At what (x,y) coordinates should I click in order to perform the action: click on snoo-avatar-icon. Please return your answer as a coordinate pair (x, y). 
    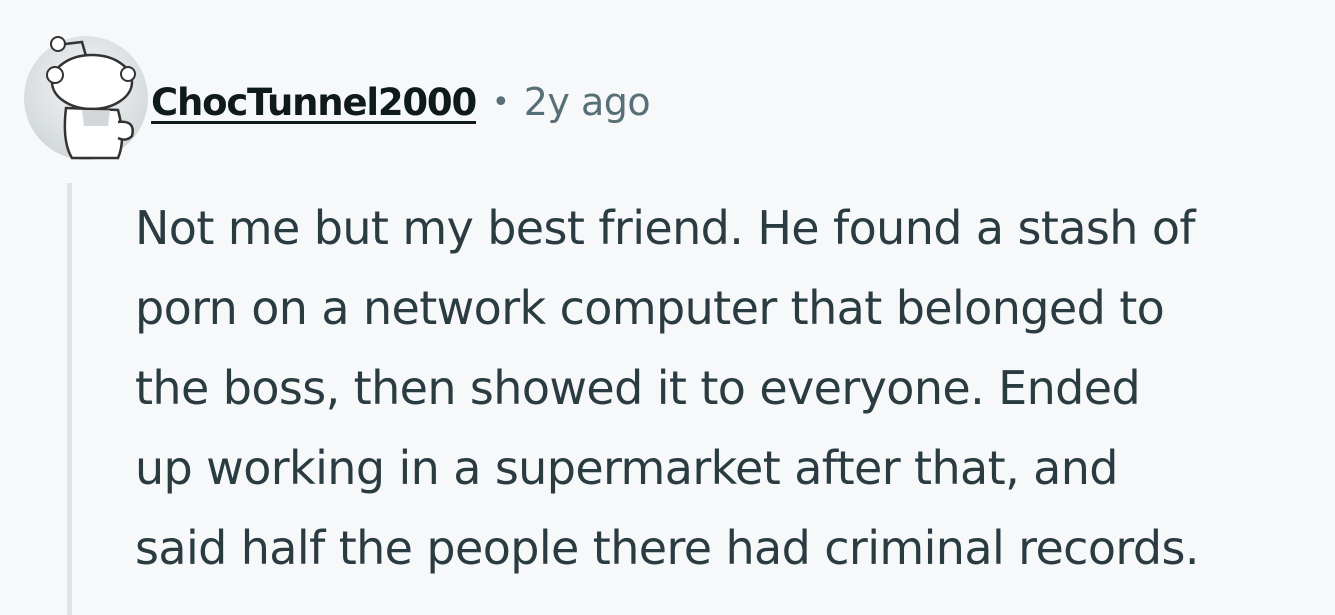
    Looking at the image, I should click on (86, 95).